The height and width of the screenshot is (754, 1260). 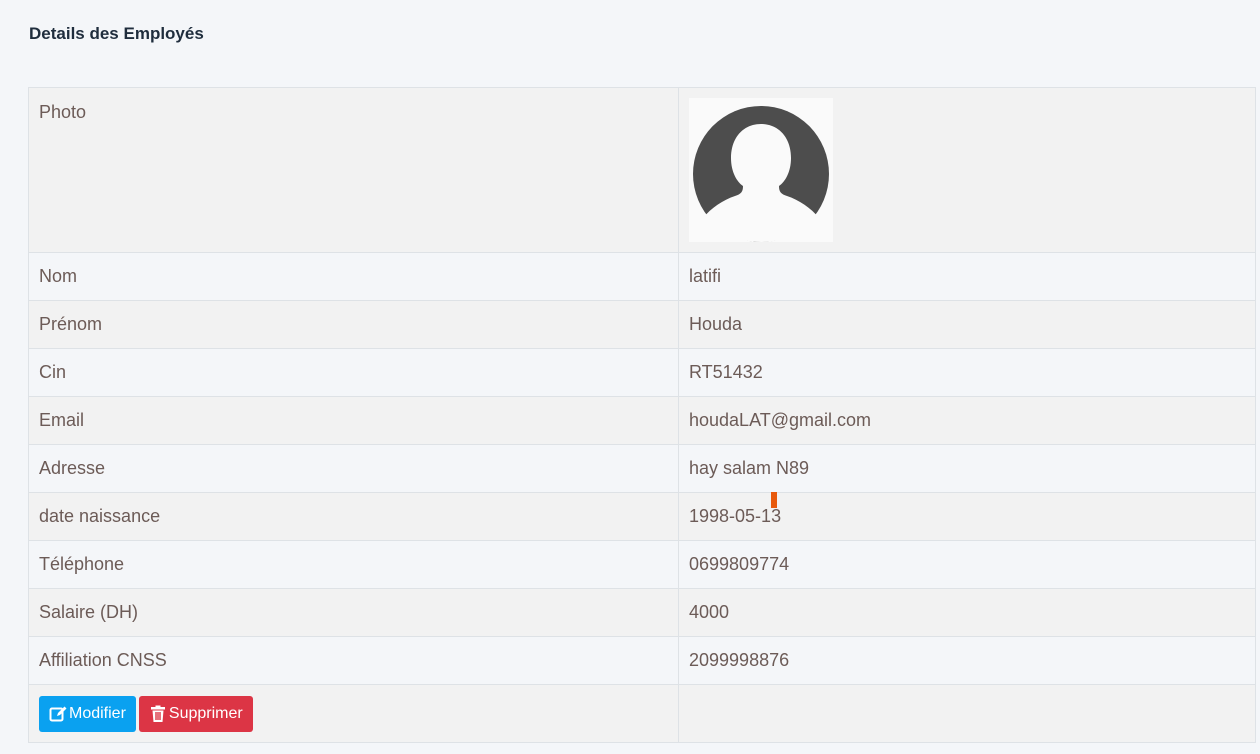 What do you see at coordinates (116, 33) in the screenshot?
I see `page-title: Details des Employés` at bounding box center [116, 33].